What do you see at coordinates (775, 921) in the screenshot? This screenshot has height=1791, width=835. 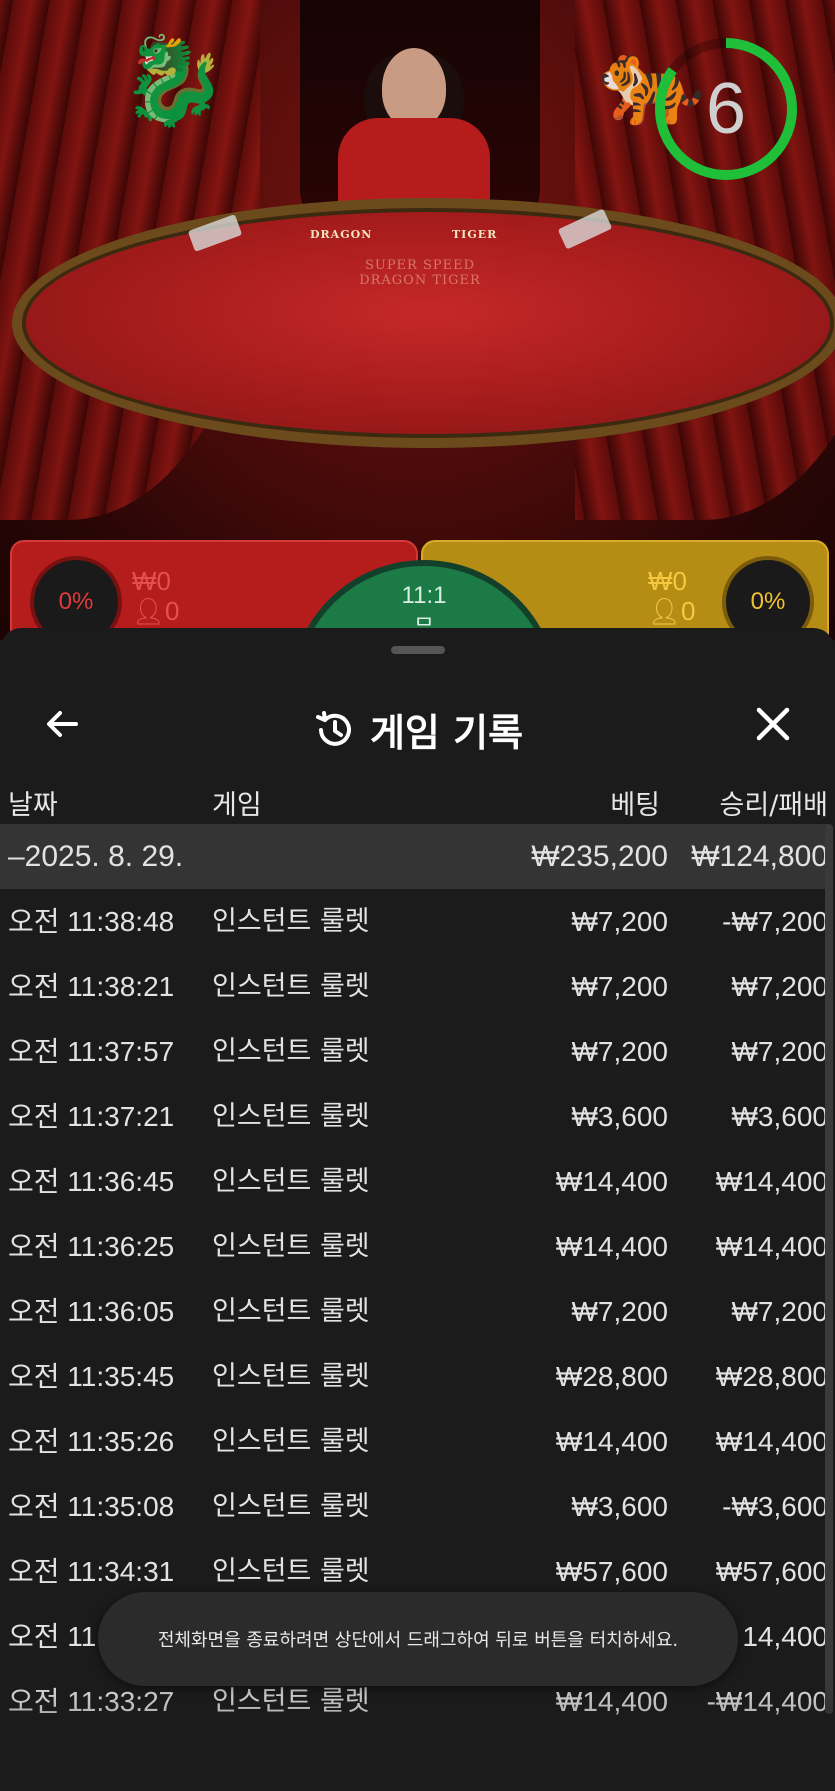 I see `row-result: -₩7,200` at bounding box center [775, 921].